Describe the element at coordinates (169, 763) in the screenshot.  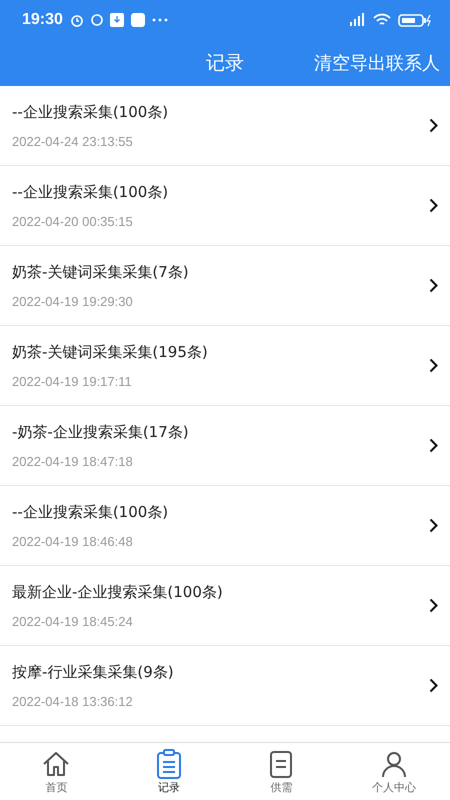
I see `clipboard-icon` at that location.